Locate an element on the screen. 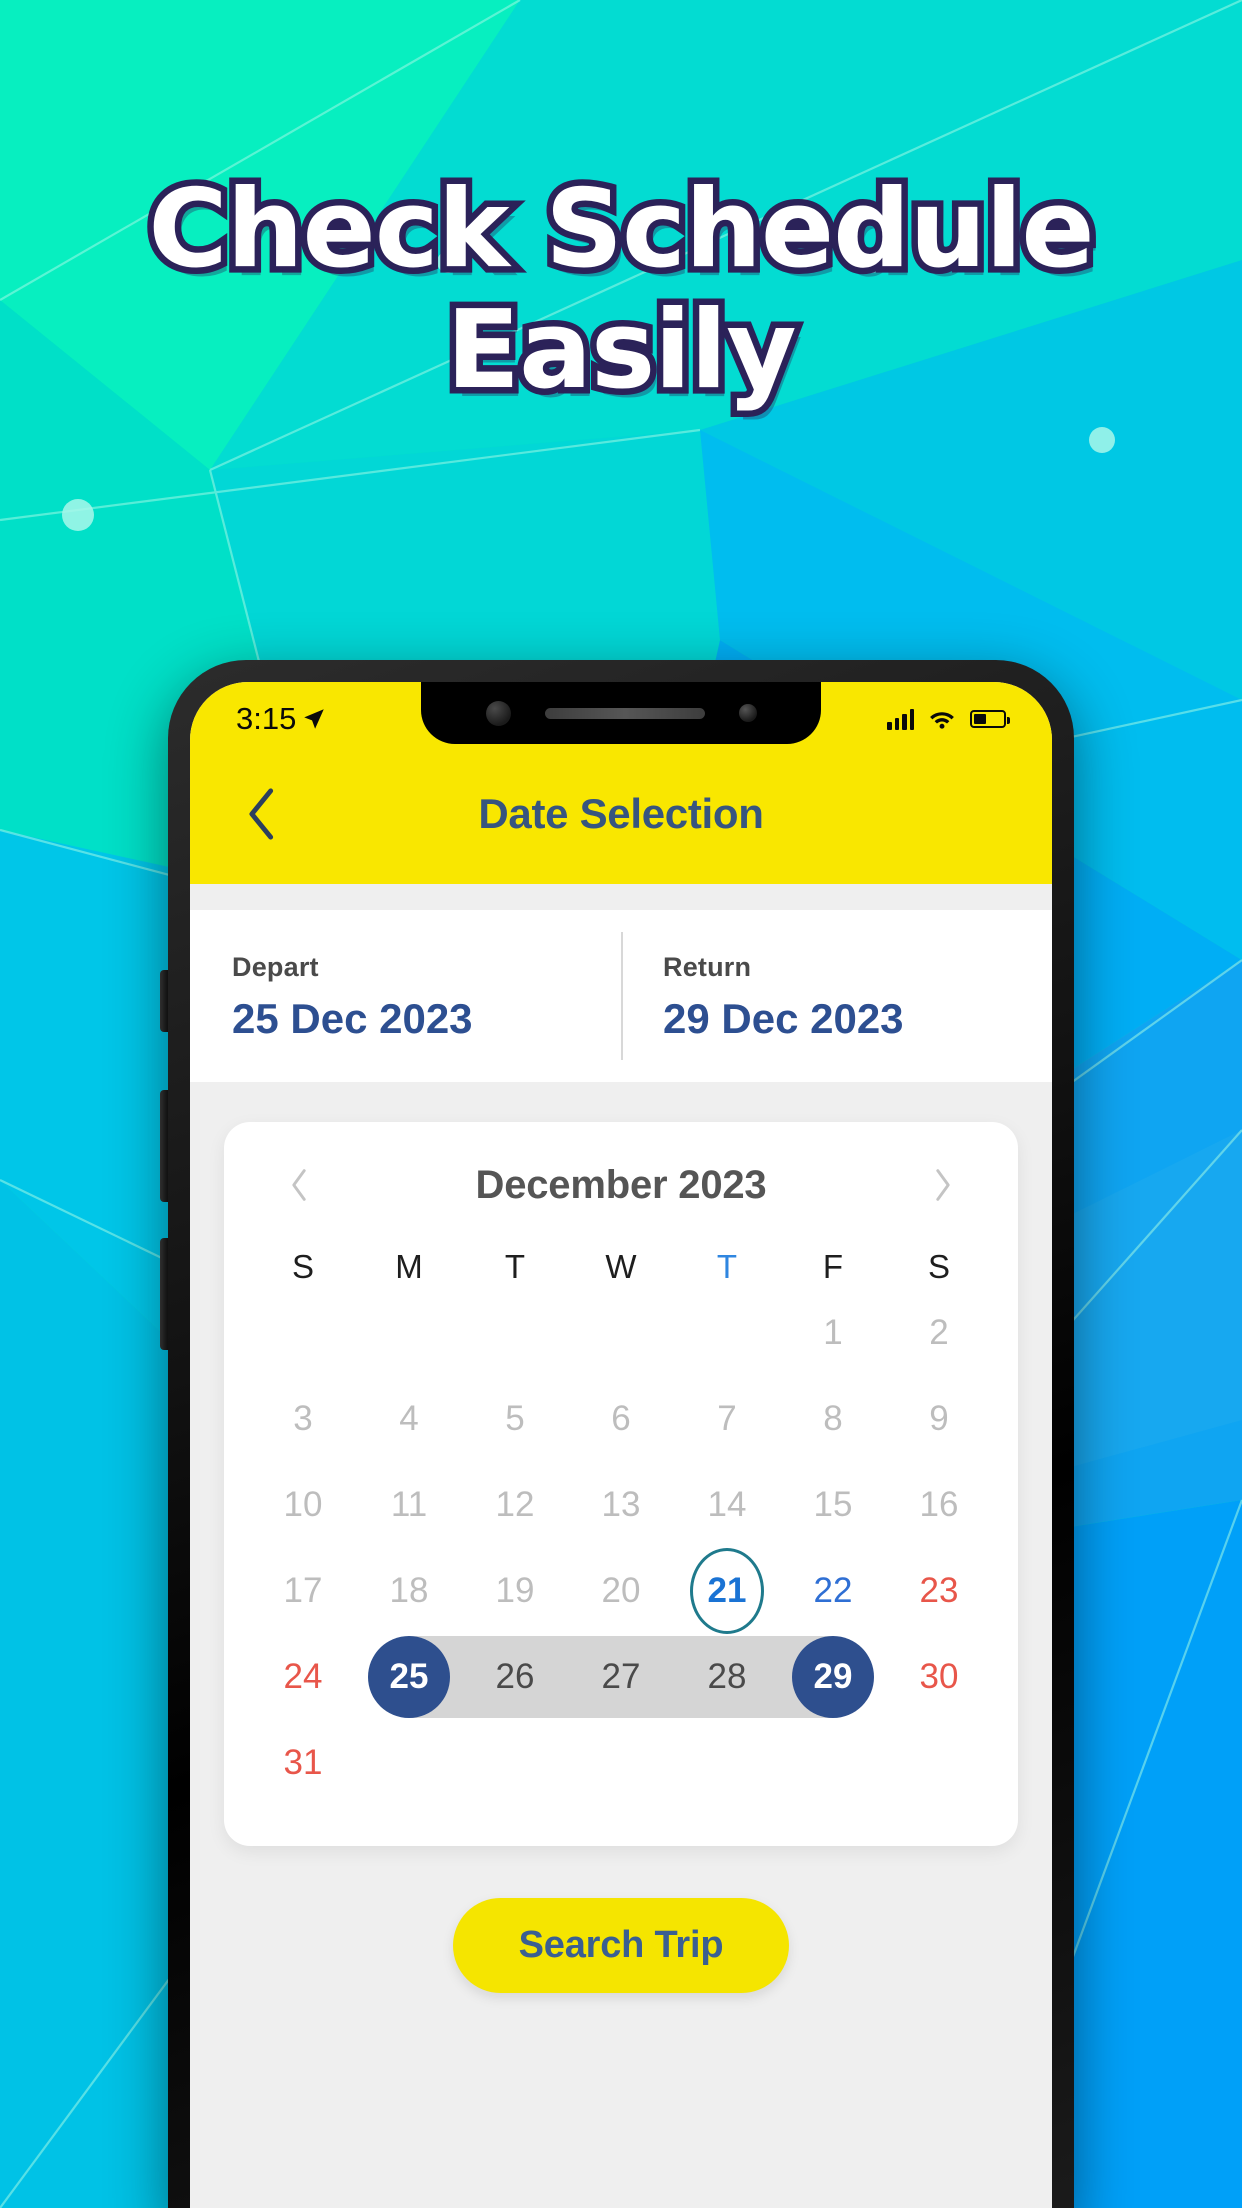  calendar-day-7: 7 is located at coordinates (727, 1419).